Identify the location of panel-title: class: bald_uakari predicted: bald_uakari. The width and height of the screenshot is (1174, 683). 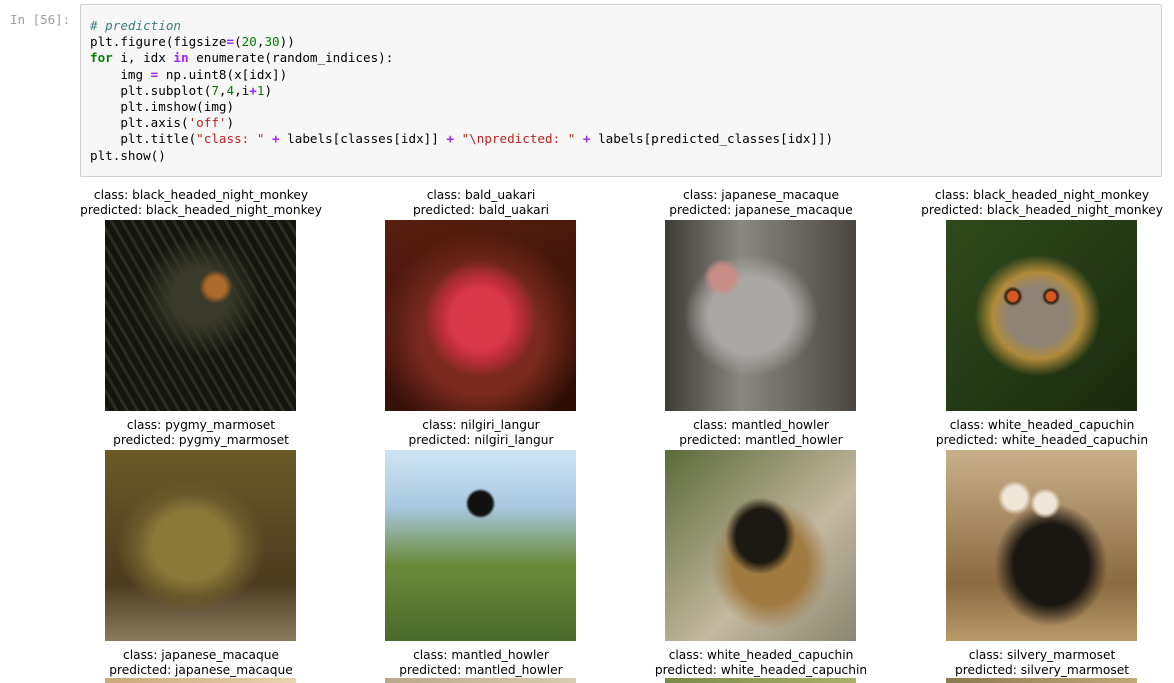
(481, 203).